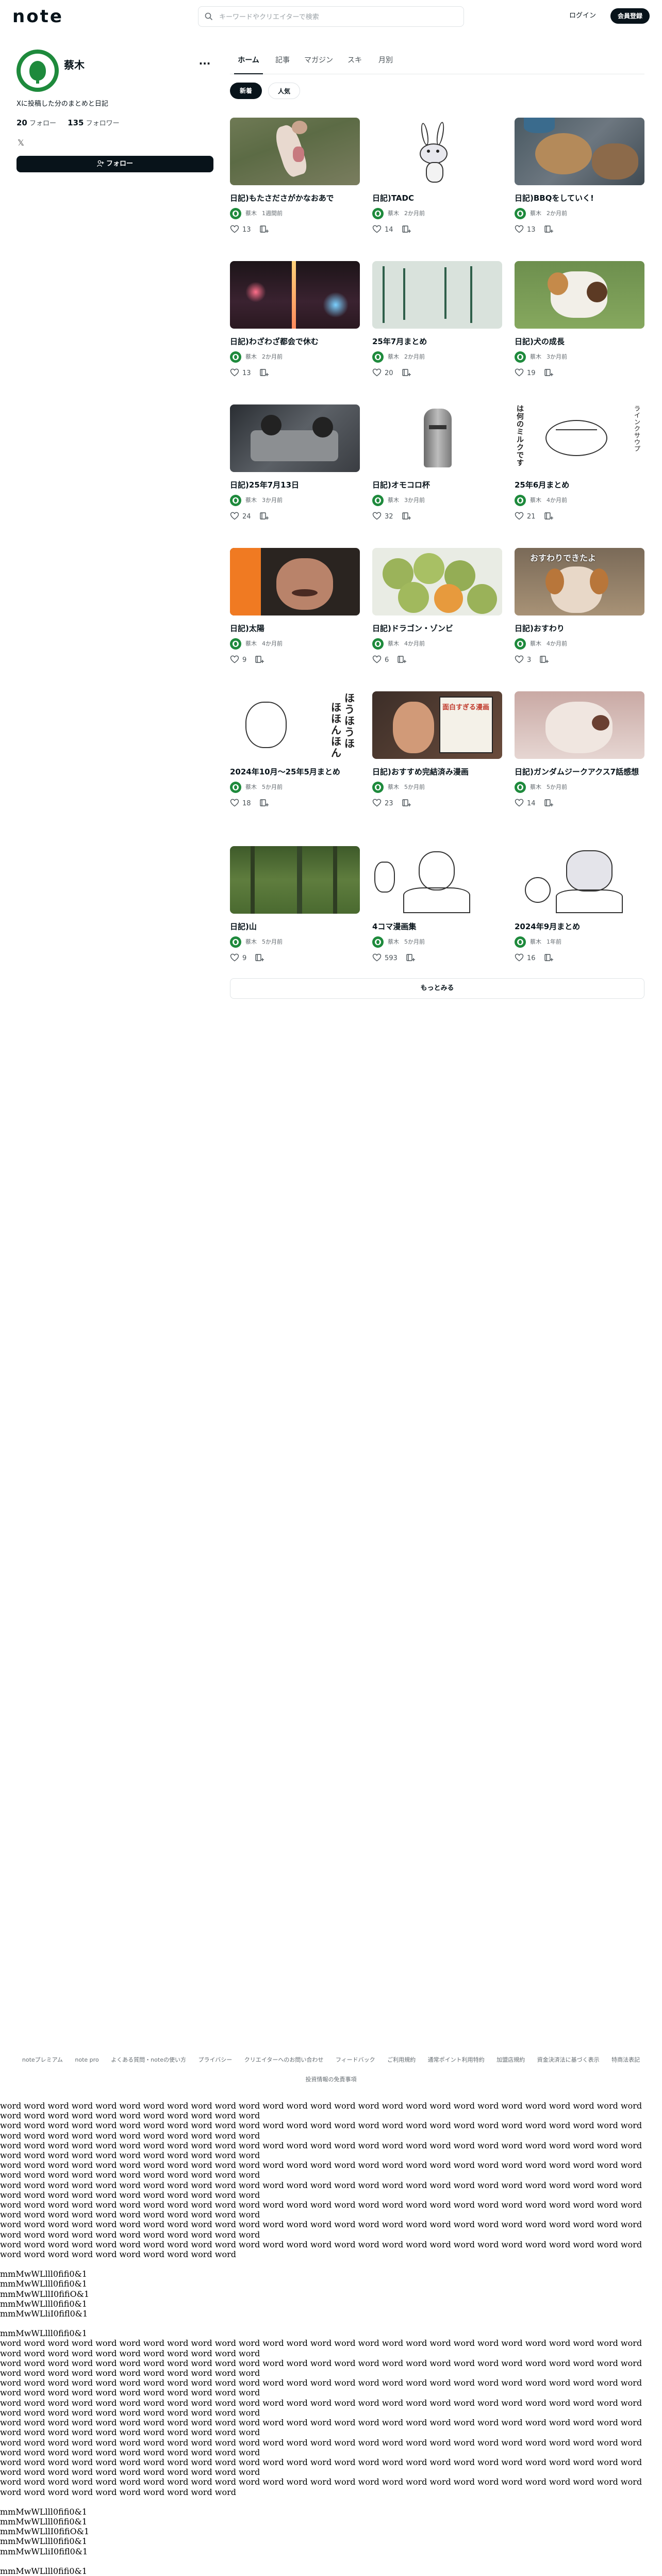 This screenshot has height=2576, width=662. What do you see at coordinates (38, 16) in the screenshot?
I see `note-logo: note` at bounding box center [38, 16].